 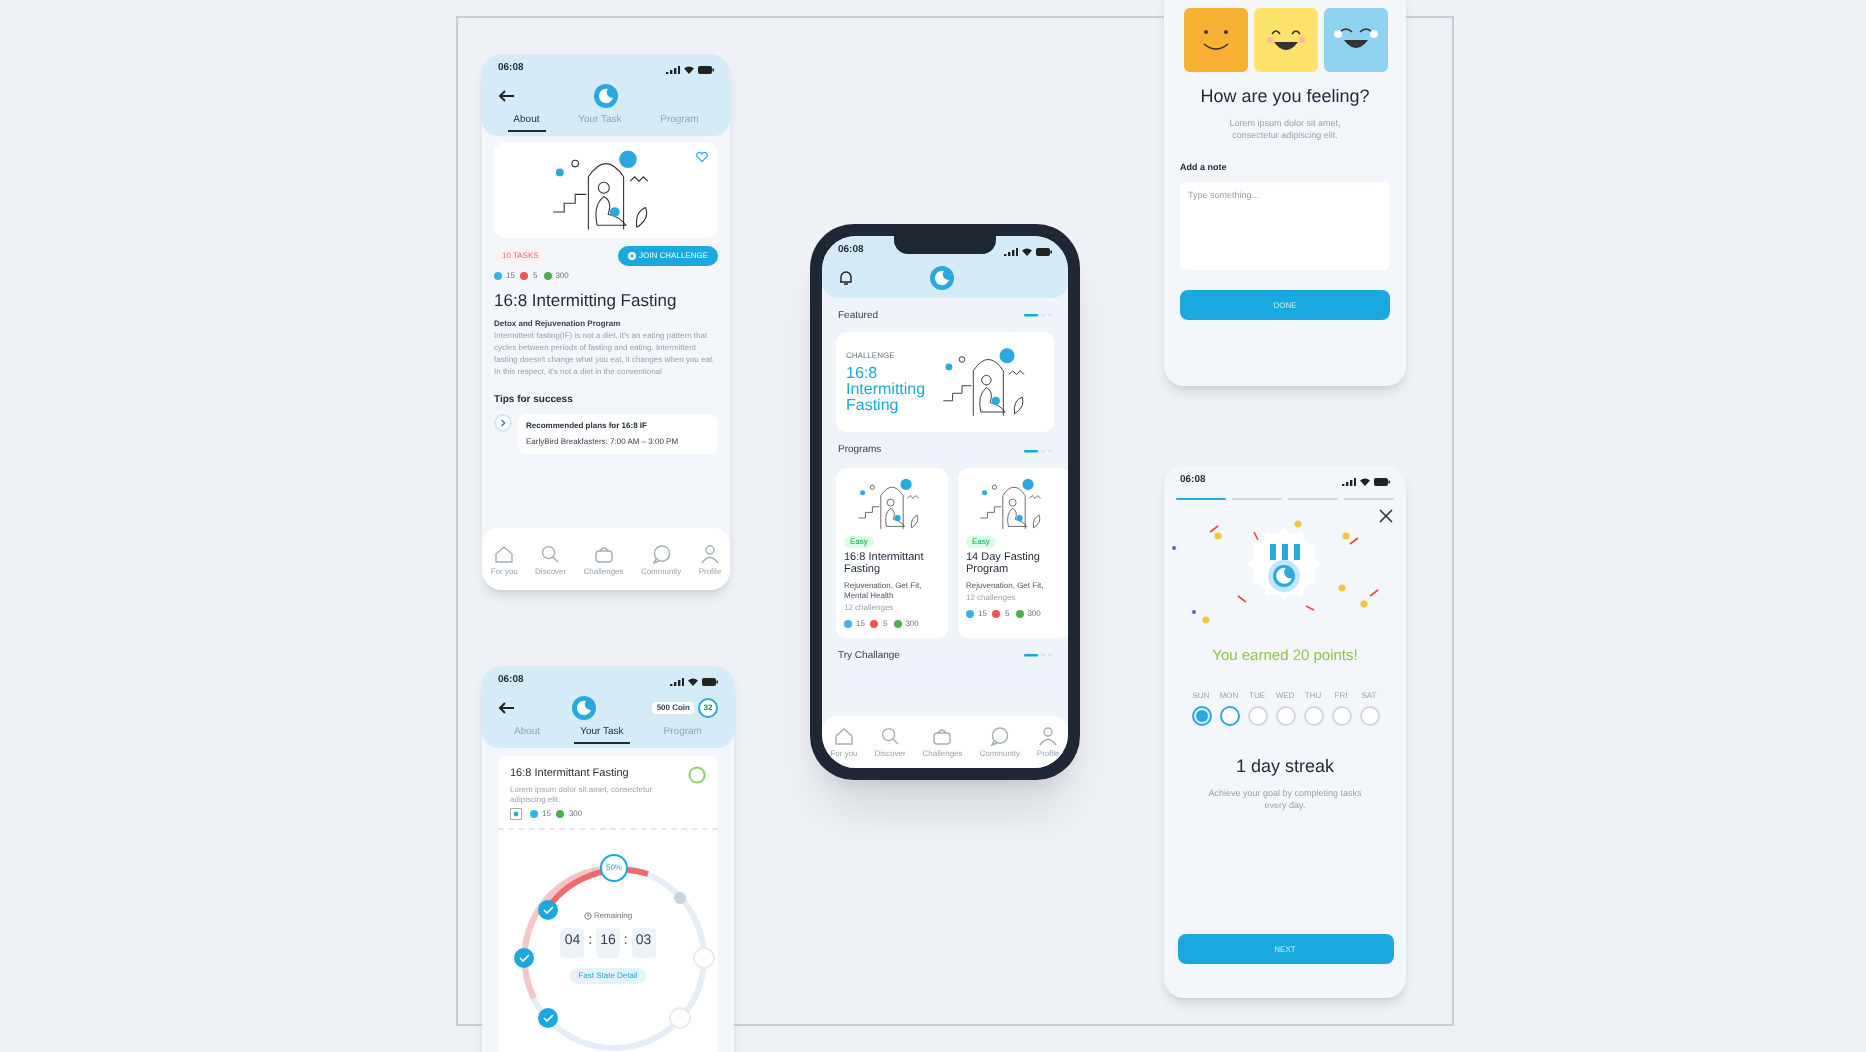 I want to click on mood-question: How are you feeling?, so click(x=1285, y=97).